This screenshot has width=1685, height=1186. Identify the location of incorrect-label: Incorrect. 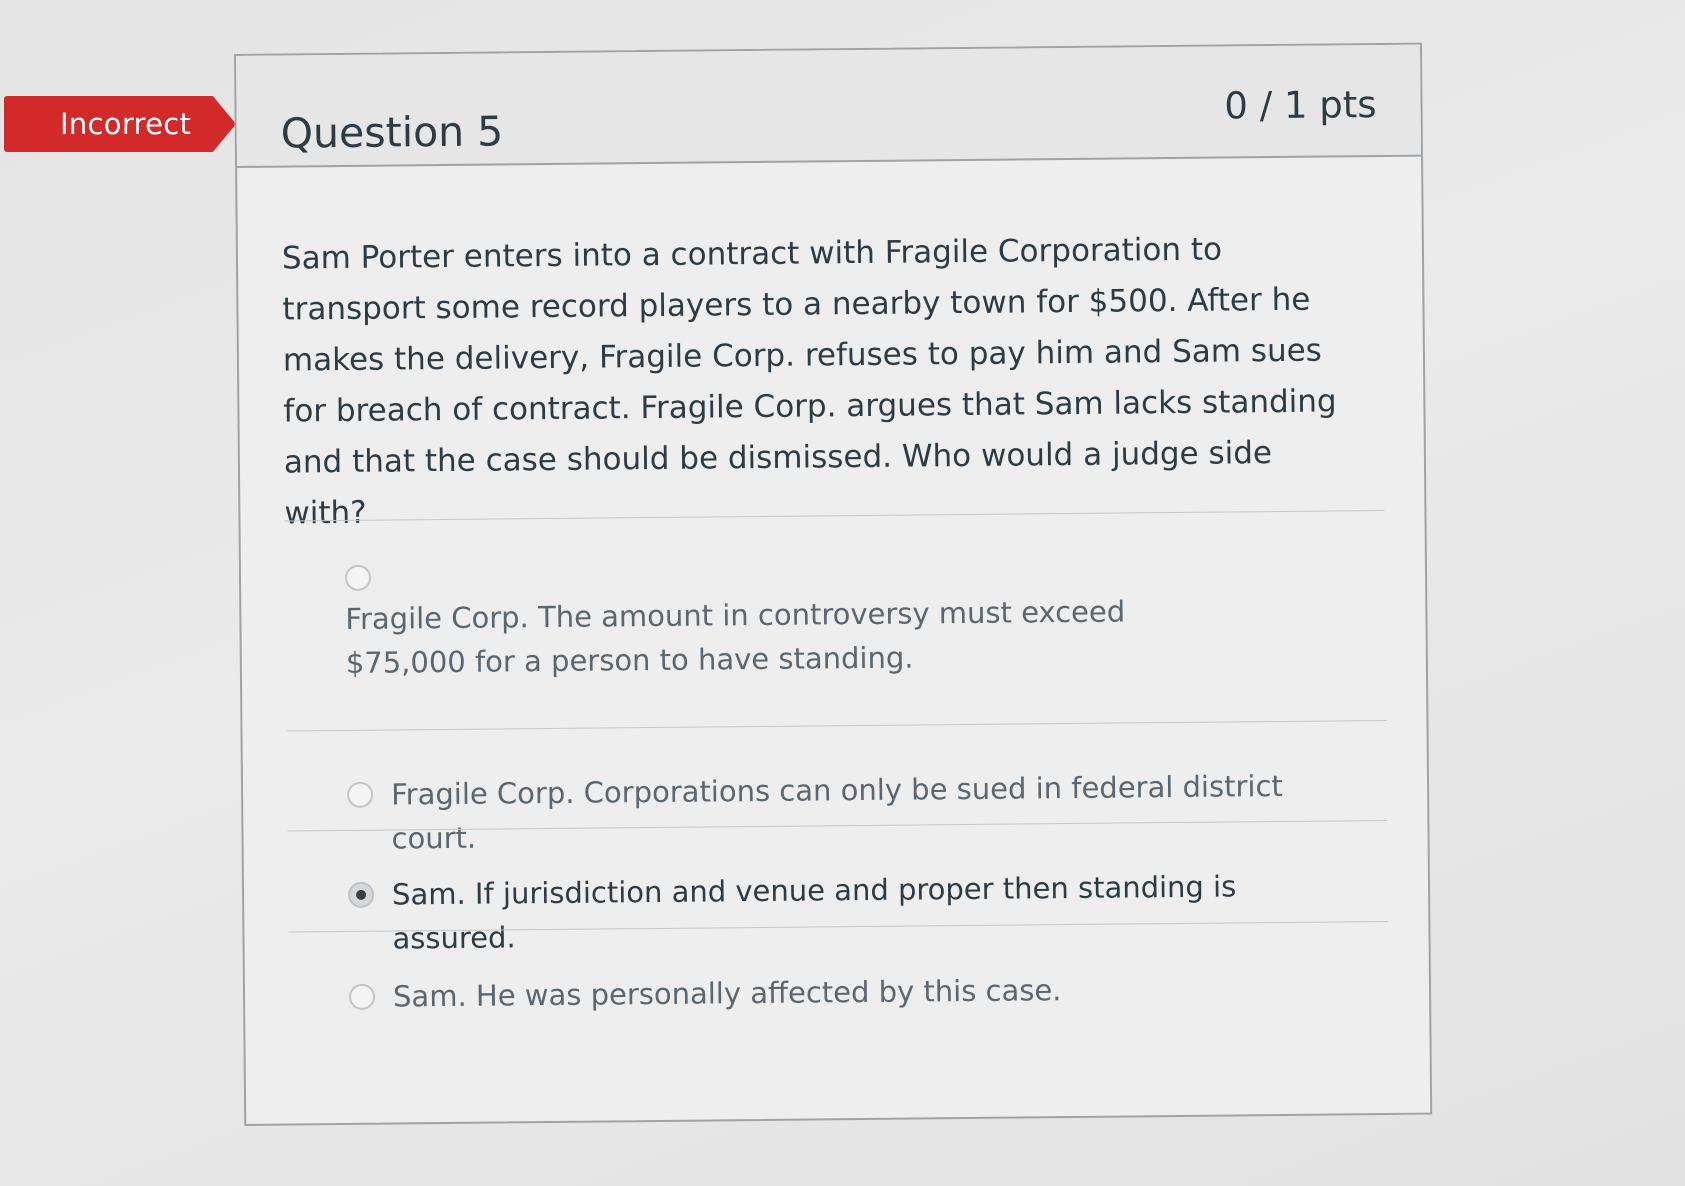
(126, 124).